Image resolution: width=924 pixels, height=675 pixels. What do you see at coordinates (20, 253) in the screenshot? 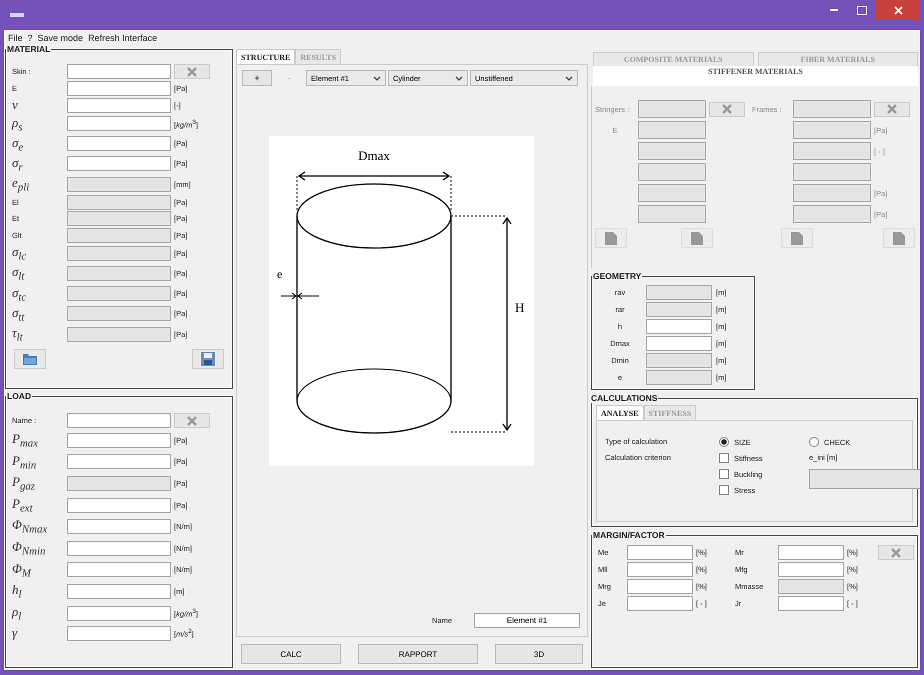
I see `field-label: σ$_{lc}$` at bounding box center [20, 253].